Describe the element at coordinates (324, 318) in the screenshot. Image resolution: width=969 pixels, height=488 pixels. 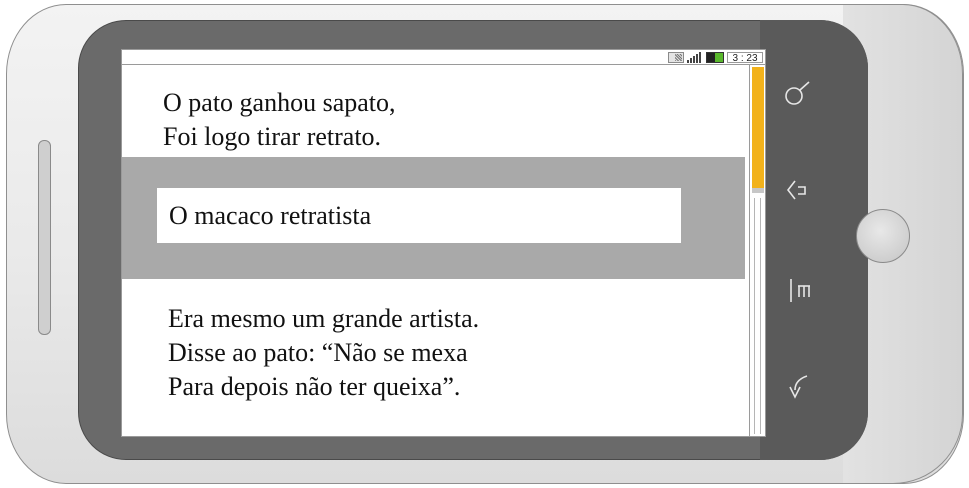
I see `verse-line: Era mesmo um grande artista.` at that location.